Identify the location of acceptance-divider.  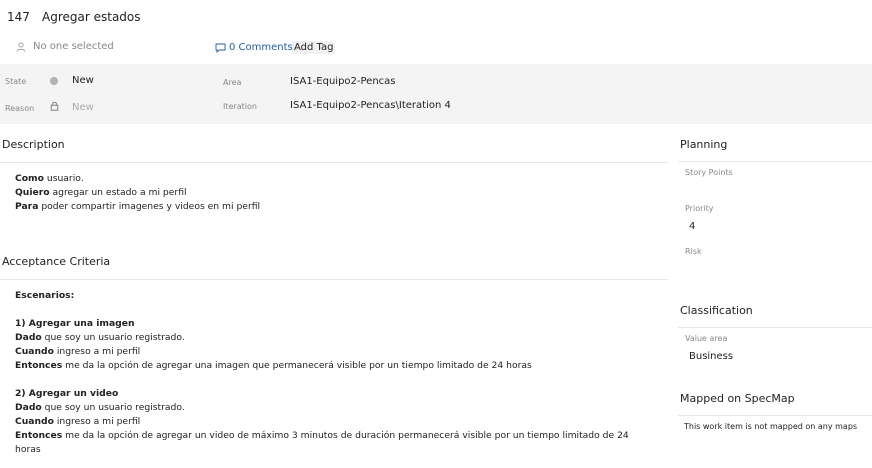
(334, 279).